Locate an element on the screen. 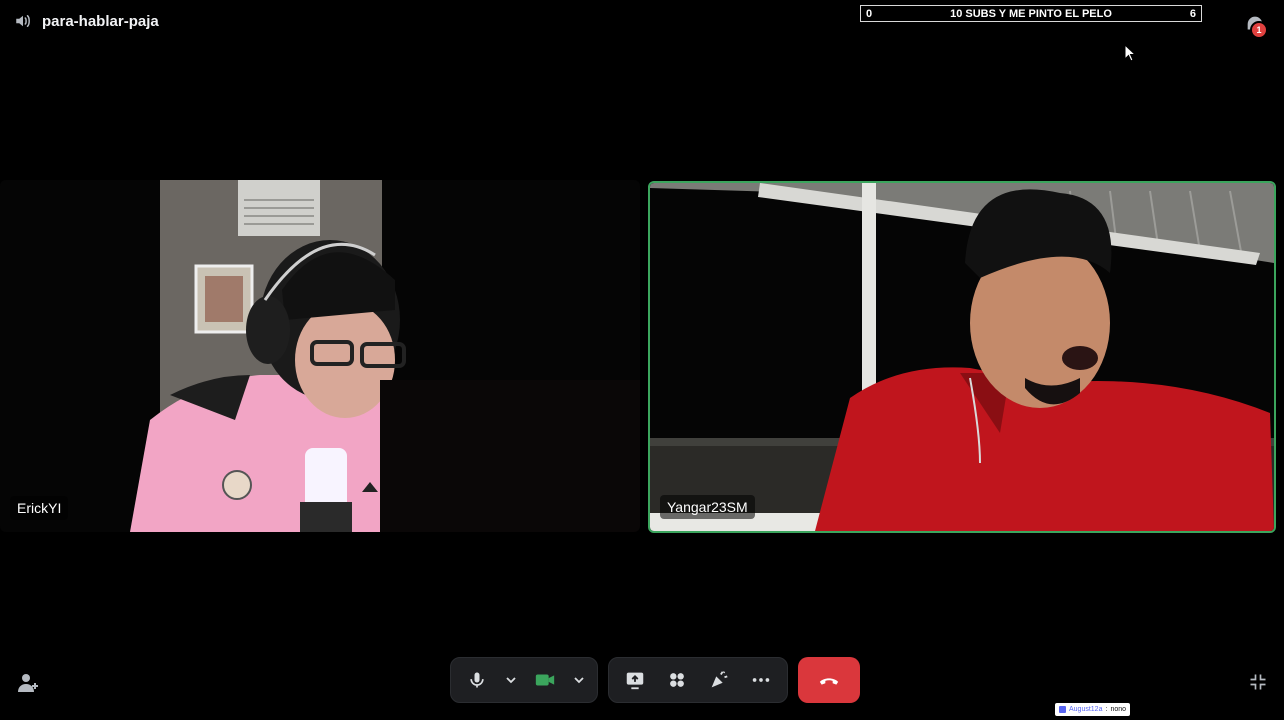 This screenshot has width=1284, height=720. inbox-badge: 1 is located at coordinates (1259, 30).